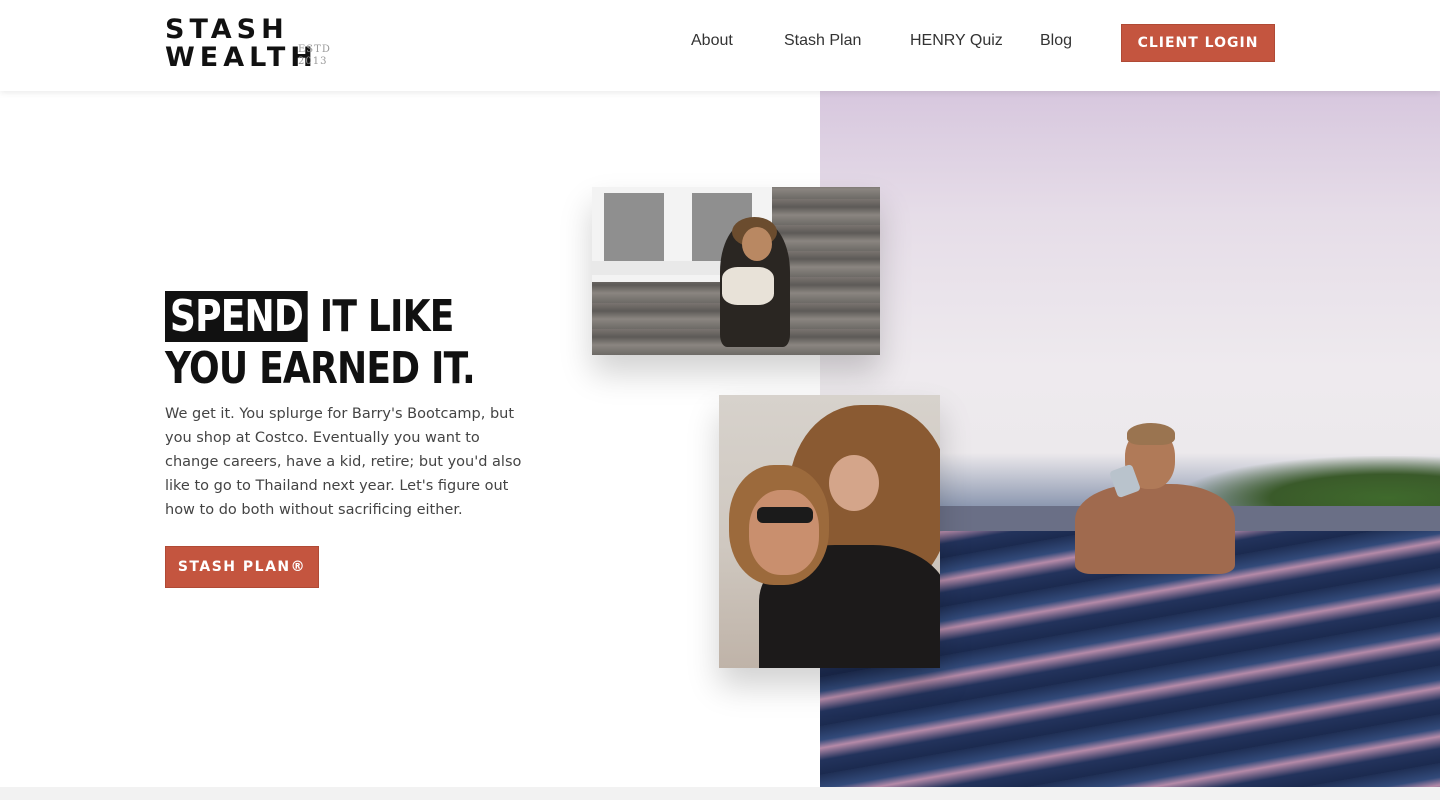 Image resolution: width=1440 pixels, height=800 pixels. What do you see at coordinates (822, 41) in the screenshot?
I see `nav-stash-plan: Stash Plan` at bounding box center [822, 41].